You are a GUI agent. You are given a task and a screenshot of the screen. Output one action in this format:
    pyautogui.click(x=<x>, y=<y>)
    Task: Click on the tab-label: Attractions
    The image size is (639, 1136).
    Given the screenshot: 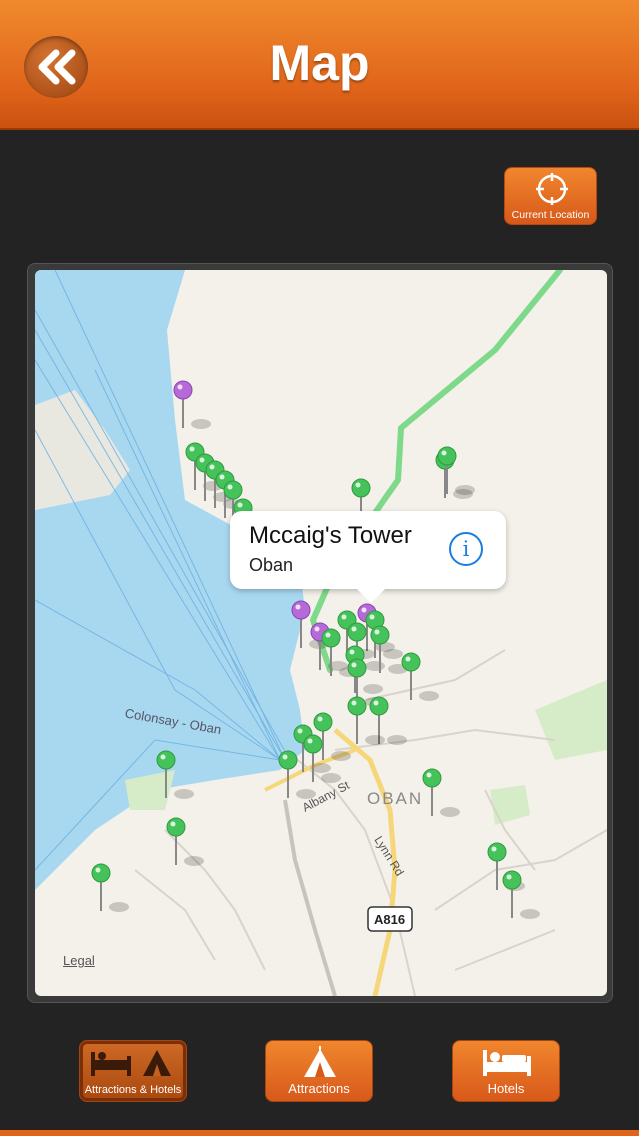 What is the action you would take?
    pyautogui.click(x=319, y=1088)
    